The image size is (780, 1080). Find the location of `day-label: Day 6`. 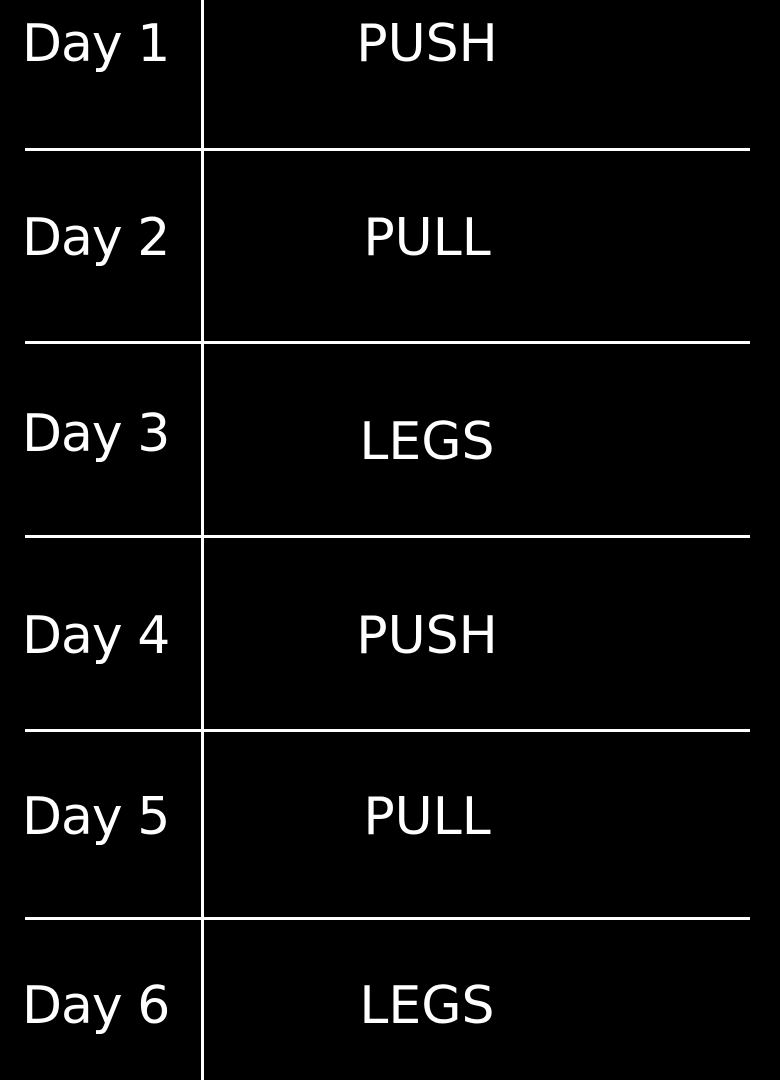

day-label: Day 6 is located at coordinates (96, 1006).